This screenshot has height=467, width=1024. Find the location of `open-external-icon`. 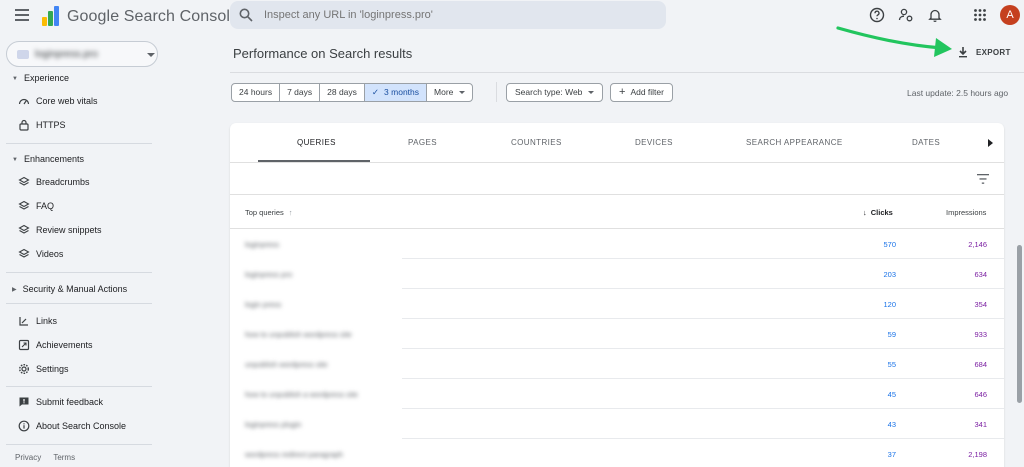

open-external-icon is located at coordinates (24, 345).